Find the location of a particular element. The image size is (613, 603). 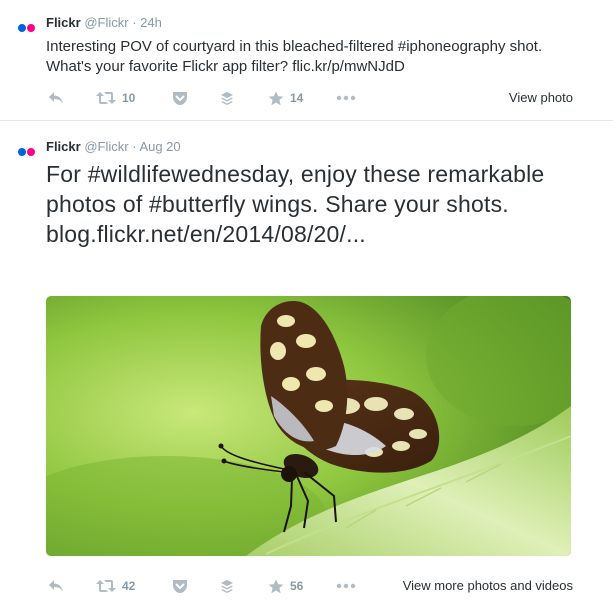

tweet-actions: 42 56 View more photos and videos is located at coordinates (309, 586).